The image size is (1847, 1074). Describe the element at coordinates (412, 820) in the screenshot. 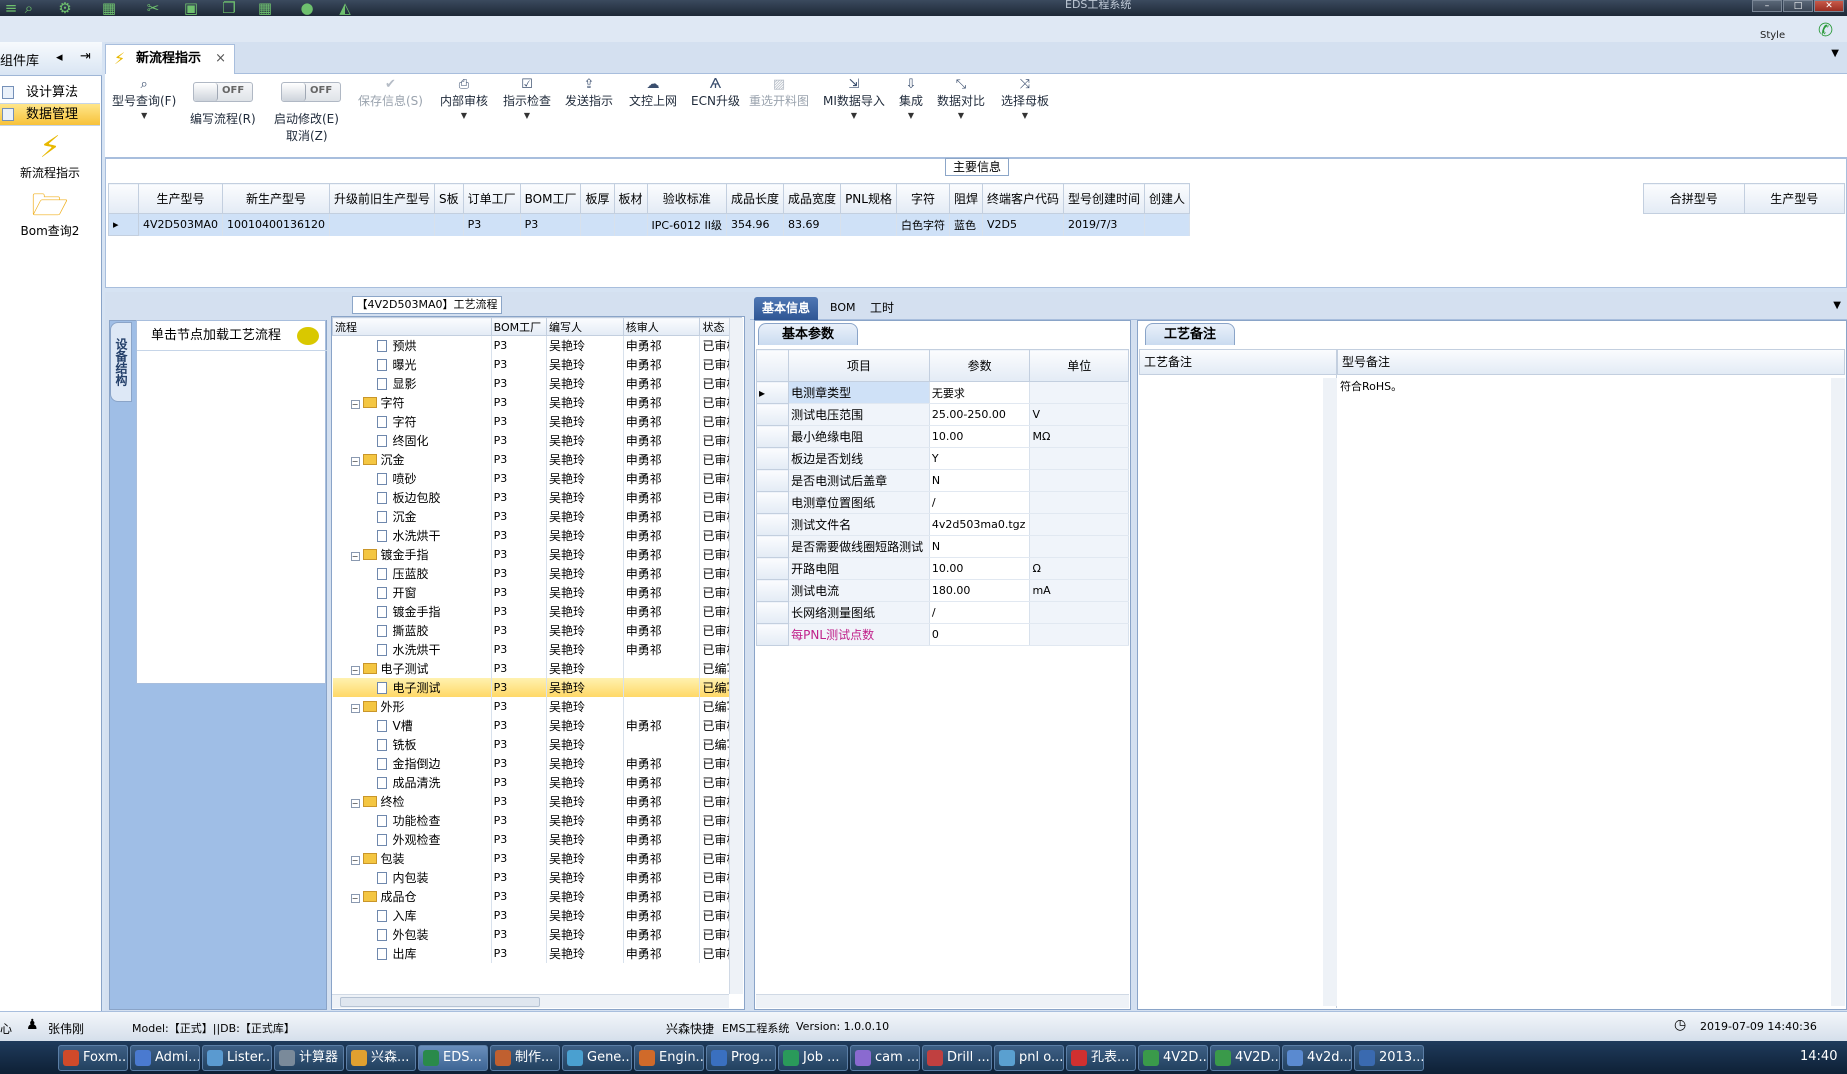

I see `tree-node: 功能检查` at that location.